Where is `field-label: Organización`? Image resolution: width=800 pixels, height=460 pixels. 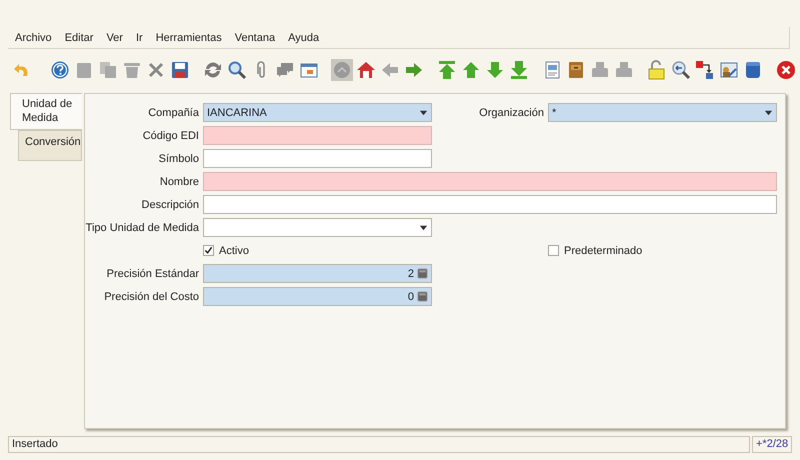
field-label: Organización is located at coordinates (511, 112).